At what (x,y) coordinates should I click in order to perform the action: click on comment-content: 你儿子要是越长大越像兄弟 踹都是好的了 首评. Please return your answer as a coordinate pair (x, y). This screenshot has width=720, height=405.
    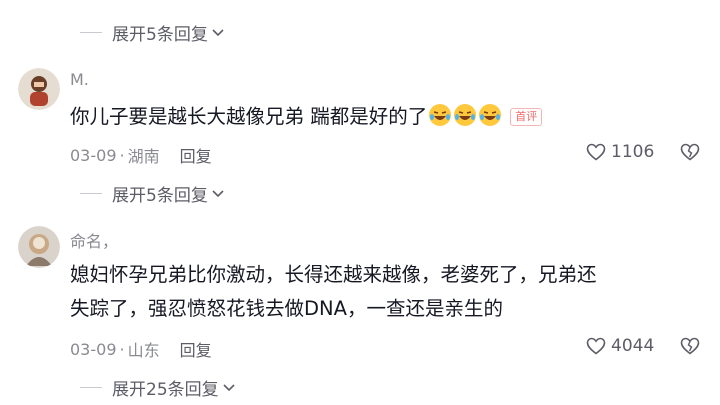
    Looking at the image, I should click on (306, 117).